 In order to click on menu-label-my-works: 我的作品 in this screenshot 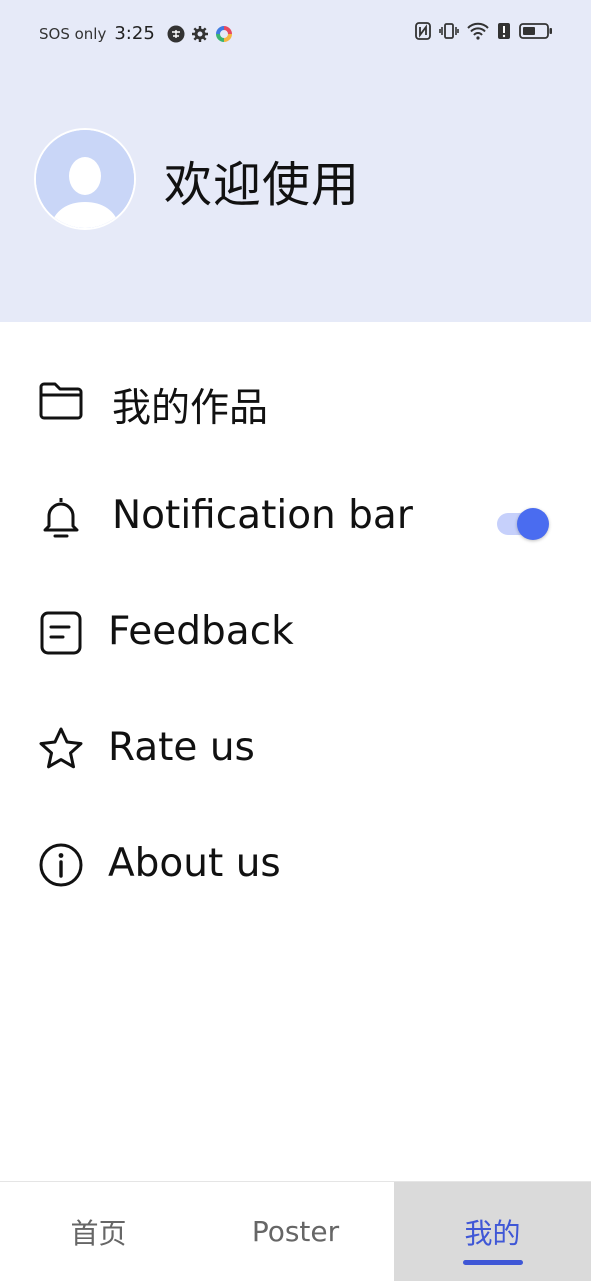, I will do `click(190, 408)`.